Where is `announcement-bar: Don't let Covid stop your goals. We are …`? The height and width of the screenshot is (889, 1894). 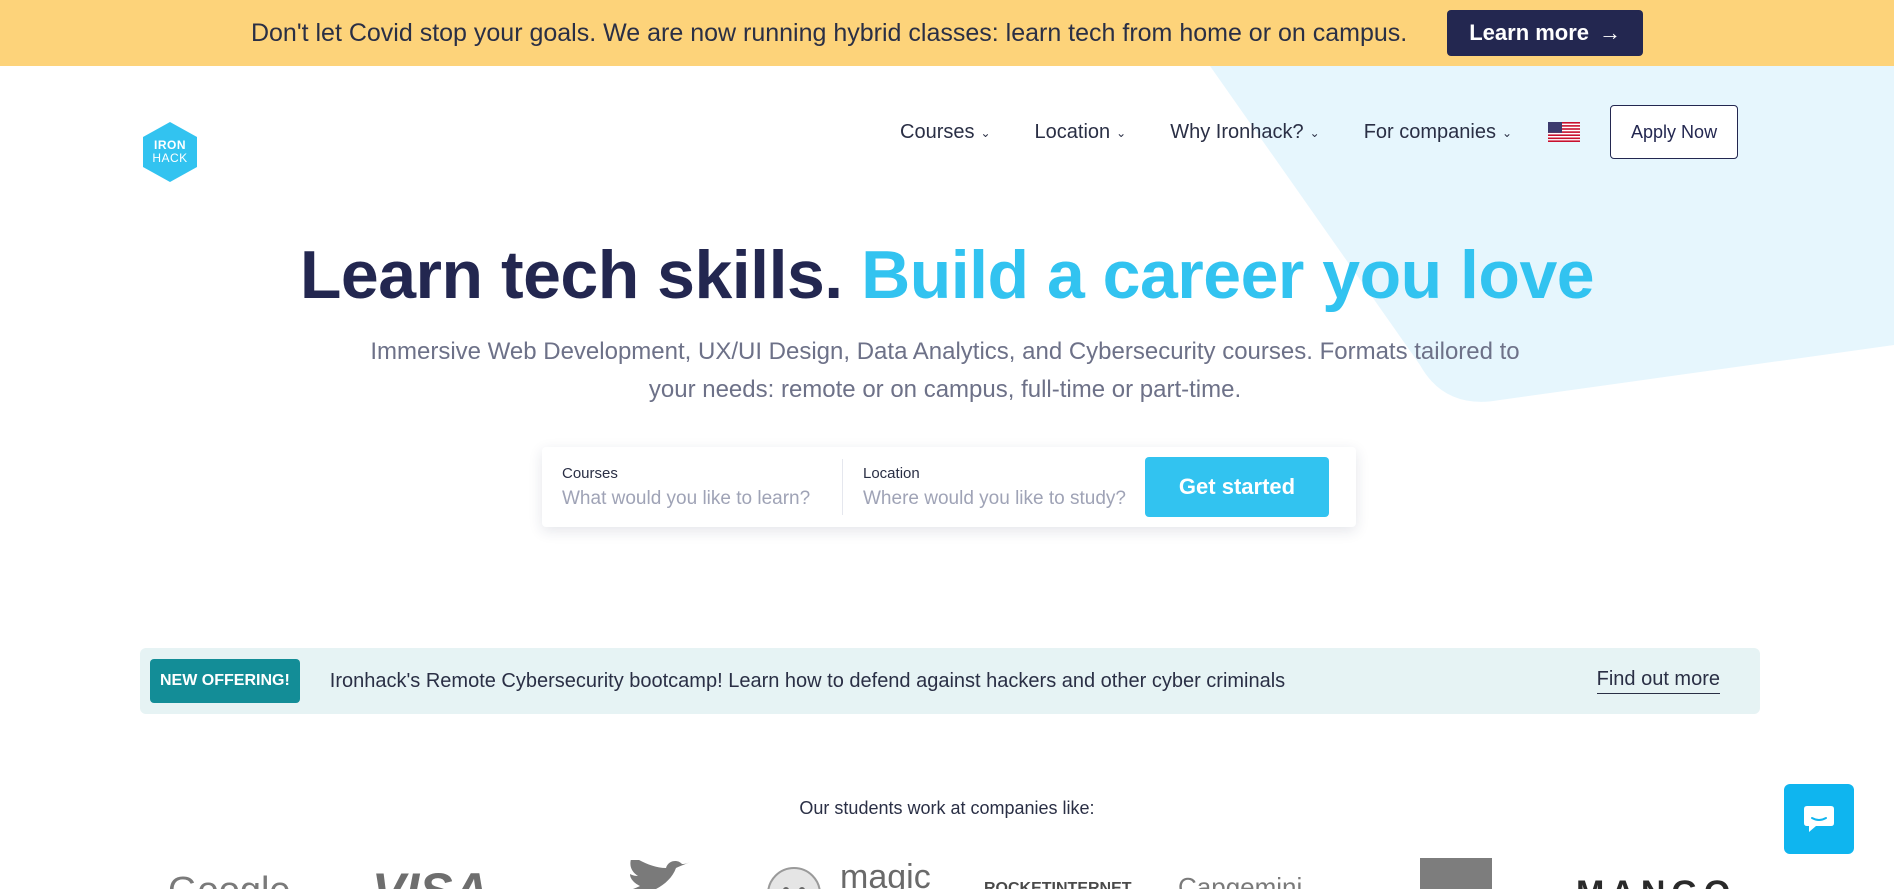
announcement-bar: Don't let Covid stop your goals. We are … is located at coordinates (947, 33).